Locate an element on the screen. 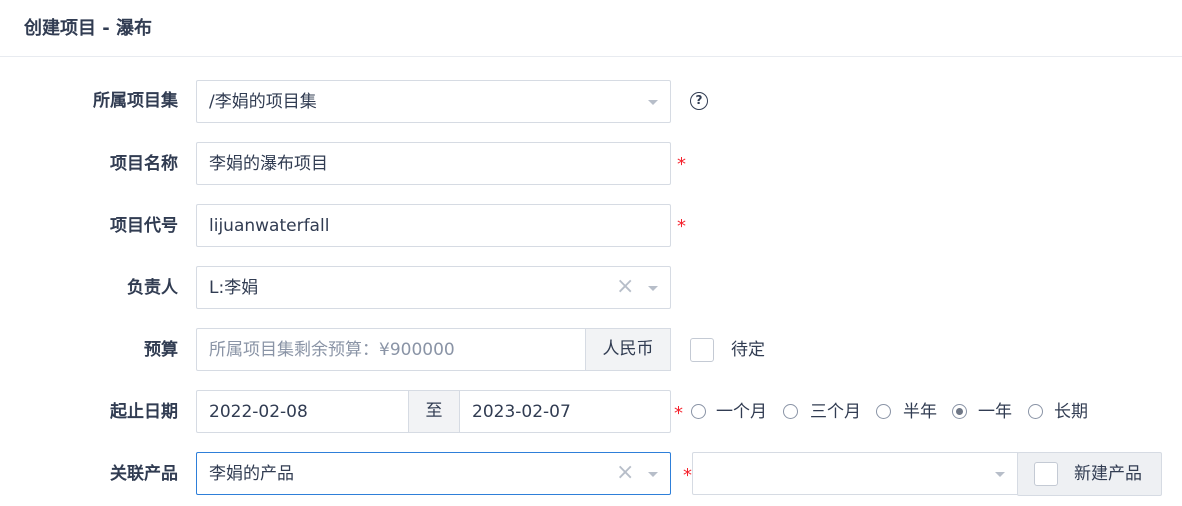 This screenshot has height=506, width=1182. product-branch-select is located at coordinates (855, 473).